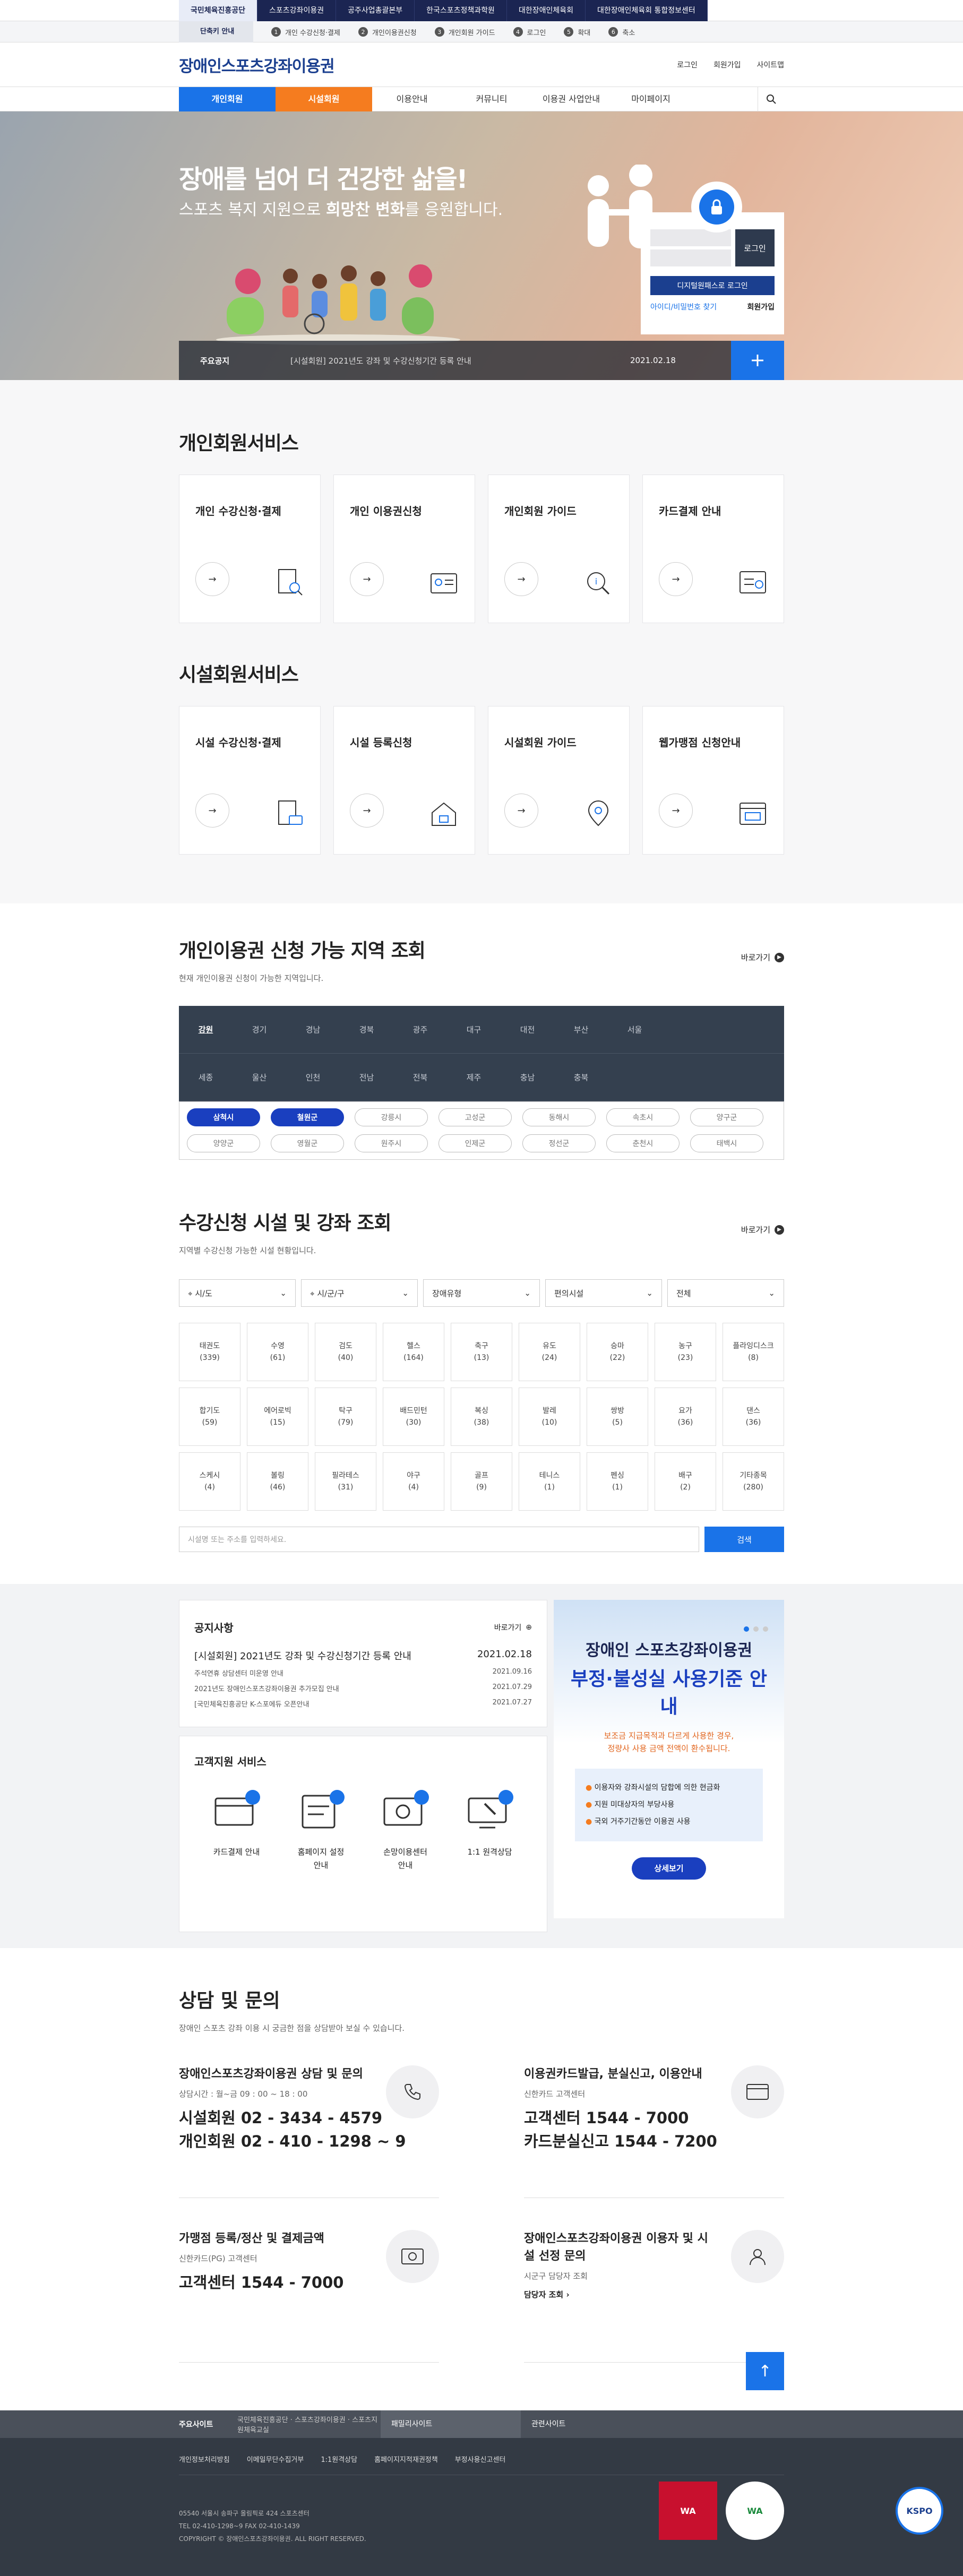 This screenshot has height=2576, width=963. Describe the element at coordinates (480, 2459) in the screenshot. I see `footer-link: 부정사용신고센터` at that location.